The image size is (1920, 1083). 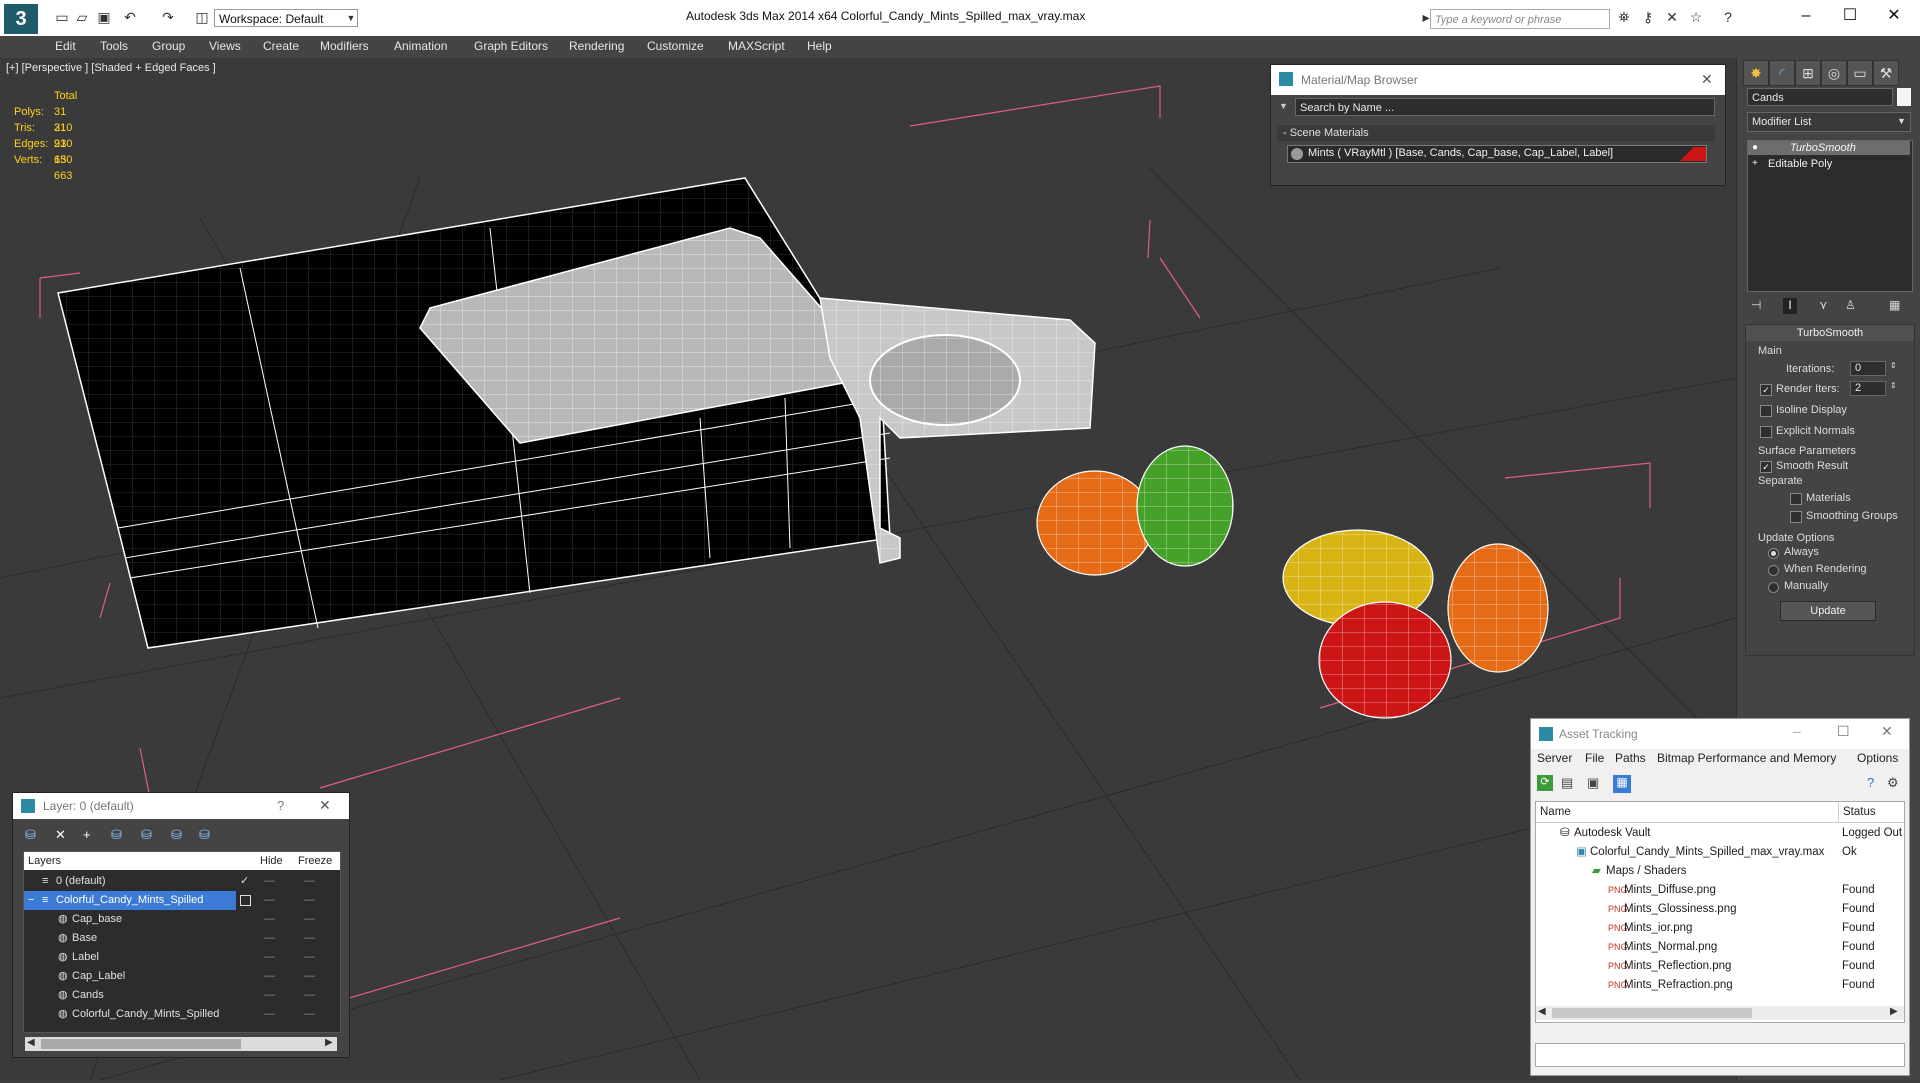 What do you see at coordinates (1860, 73) in the screenshot?
I see `display-tab-icon: ▭` at bounding box center [1860, 73].